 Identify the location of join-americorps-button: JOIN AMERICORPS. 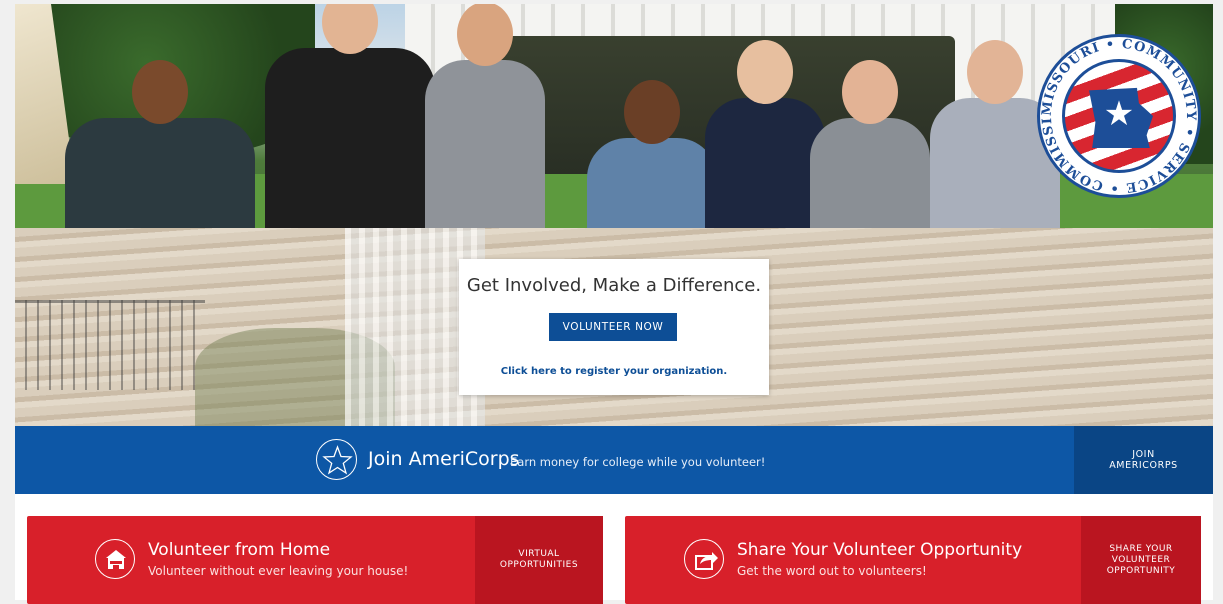
(1143, 460).